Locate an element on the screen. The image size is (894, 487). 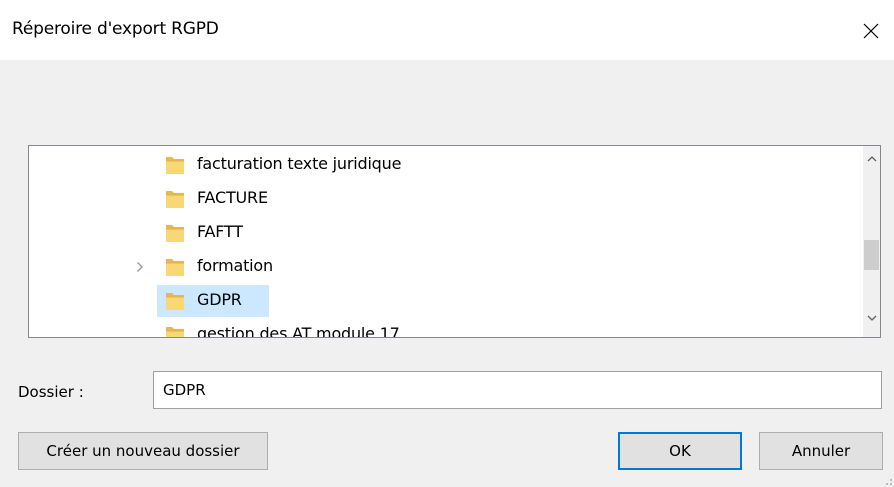
scroll-up-button is located at coordinates (871, 158).